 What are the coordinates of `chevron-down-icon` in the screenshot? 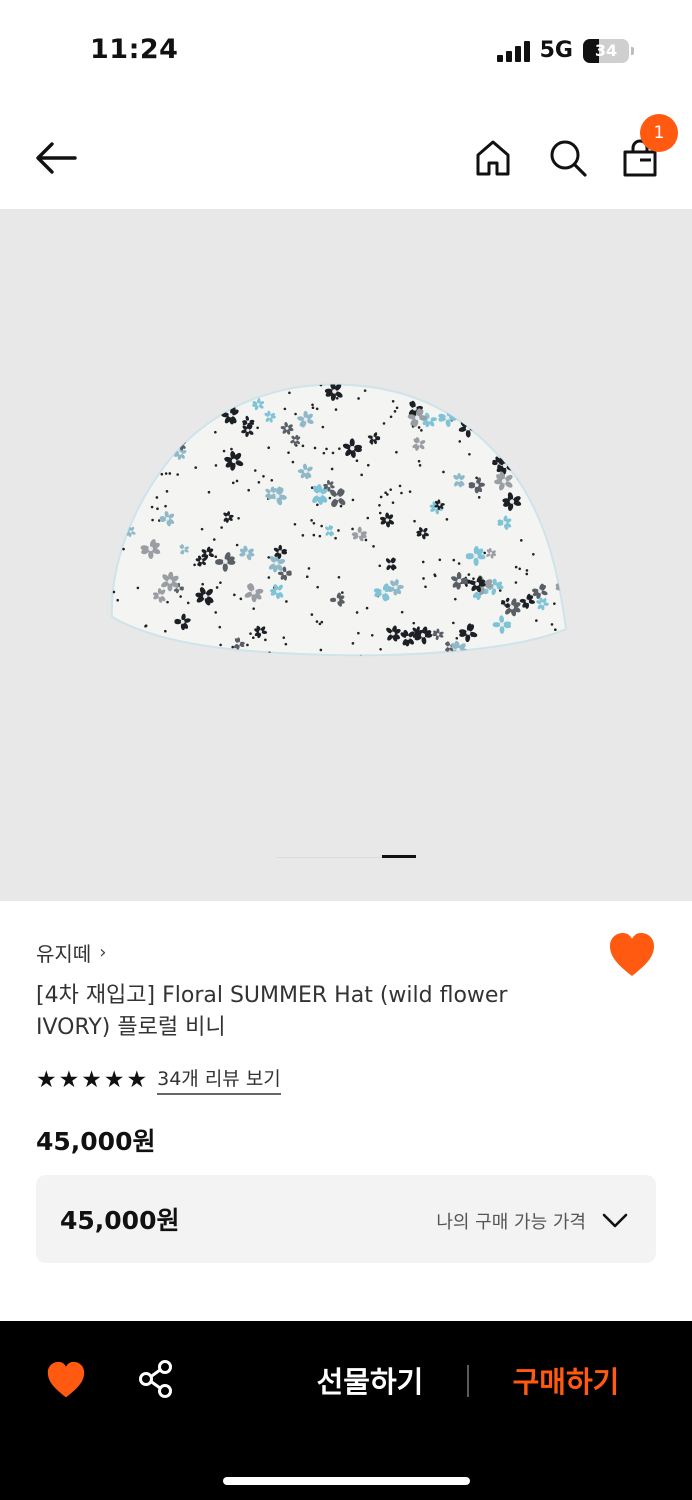 It's located at (615, 1220).